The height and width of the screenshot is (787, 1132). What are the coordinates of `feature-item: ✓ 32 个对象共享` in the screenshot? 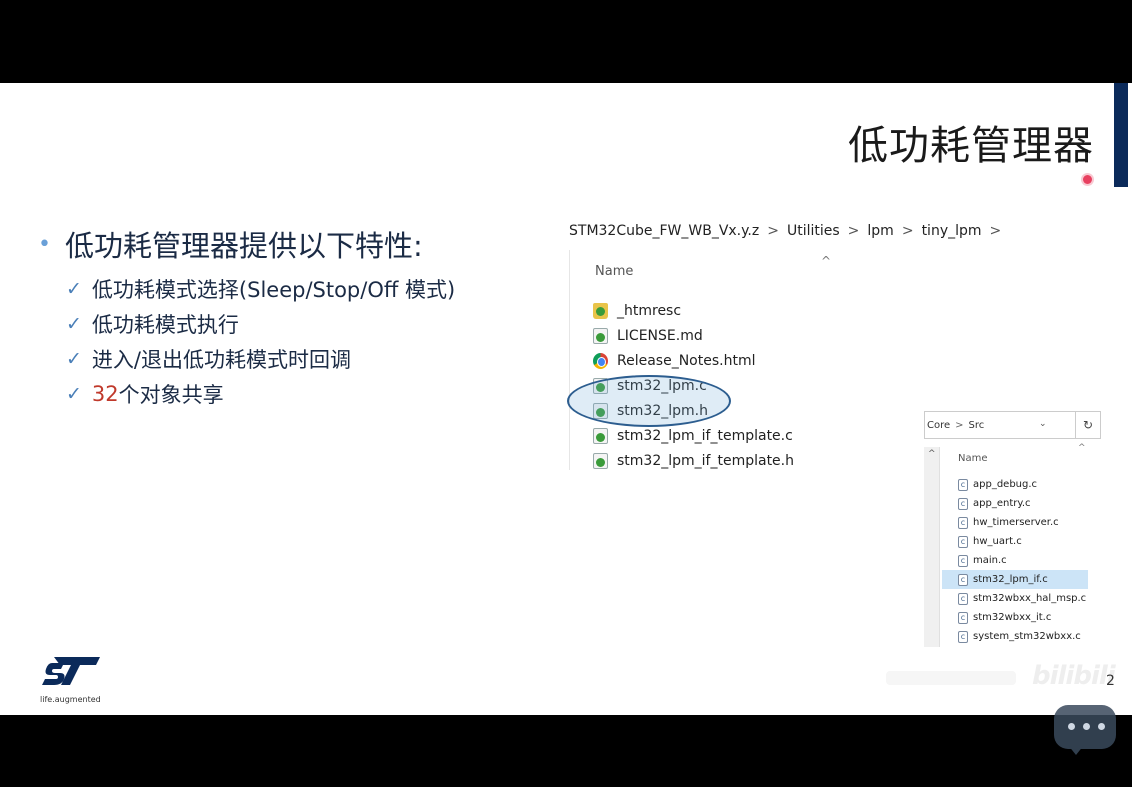 It's located at (312, 393).